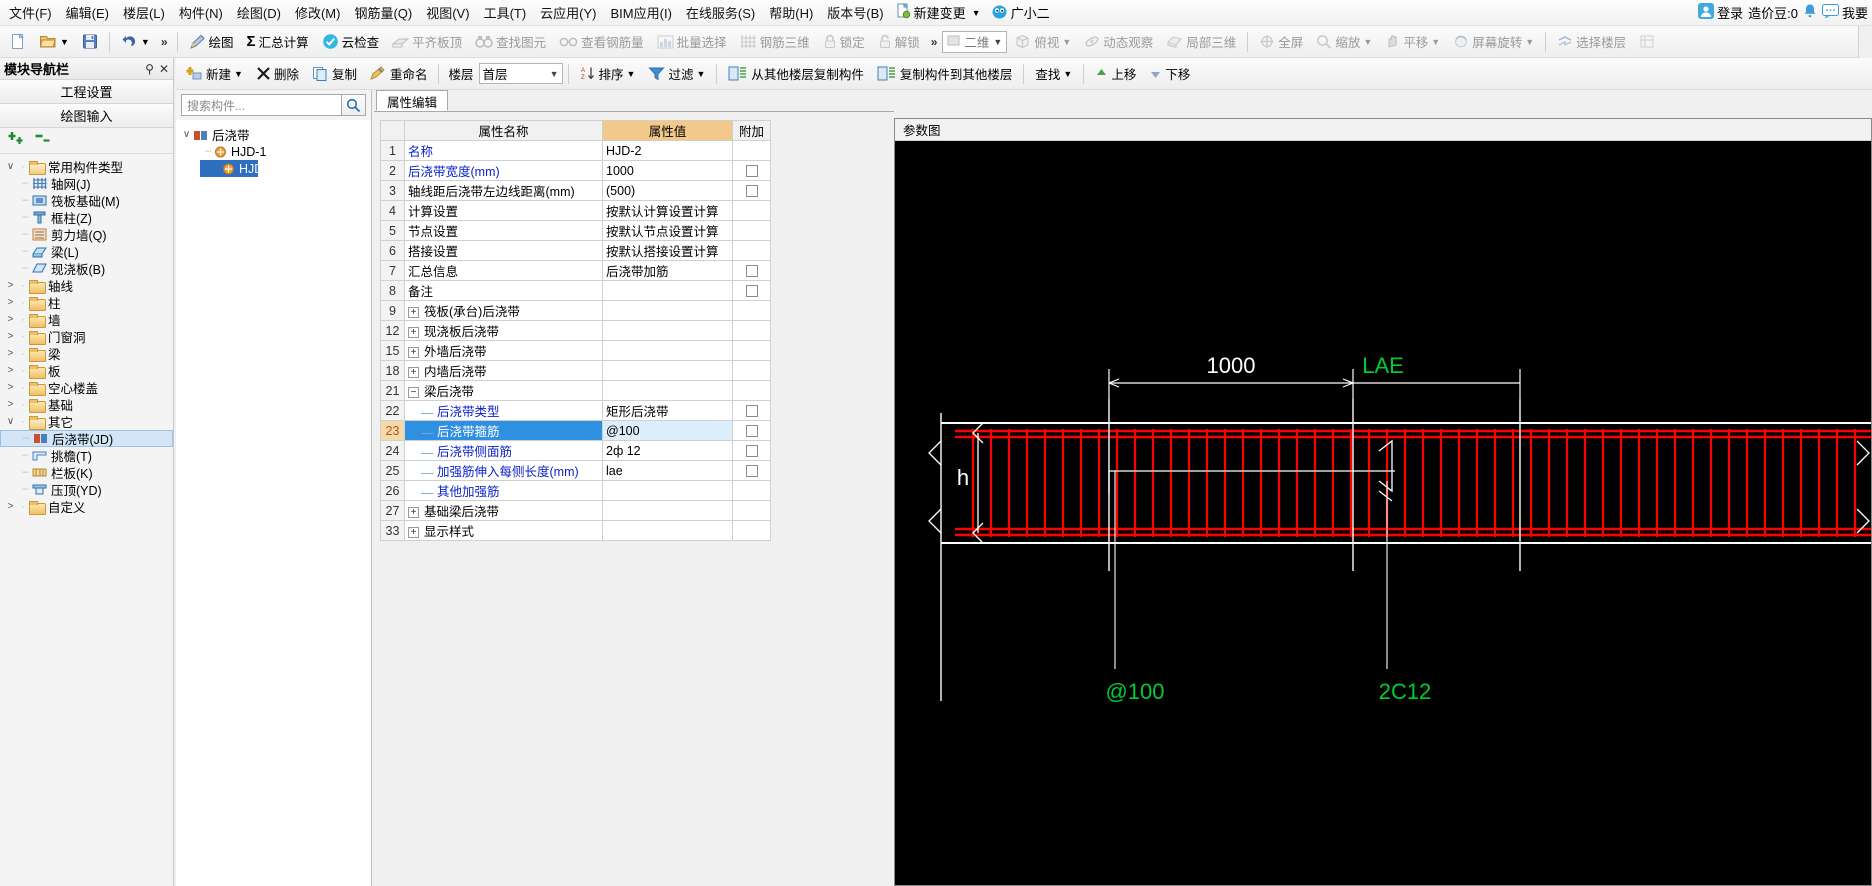  I want to click on new-change-button: 新建变更 ▼, so click(938, 12).